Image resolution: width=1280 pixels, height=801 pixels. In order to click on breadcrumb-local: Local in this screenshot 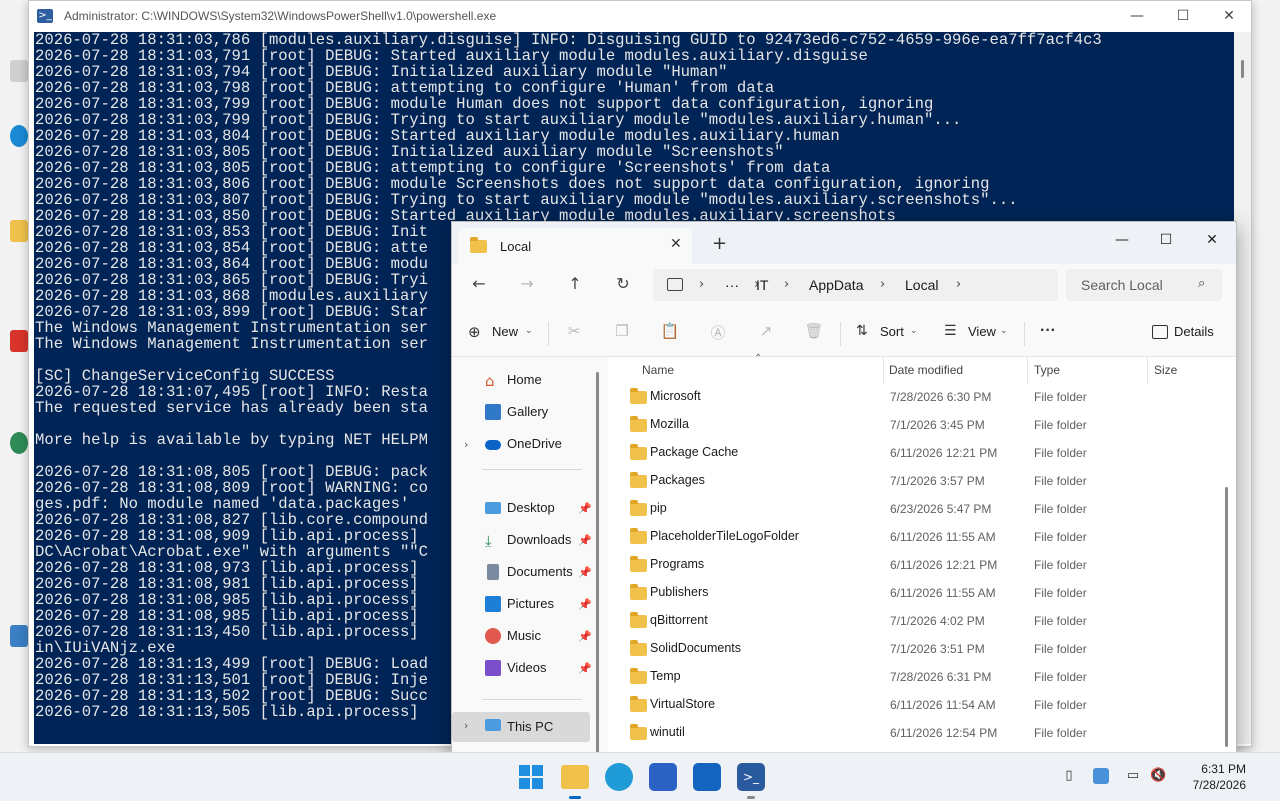, I will do `click(921, 285)`.